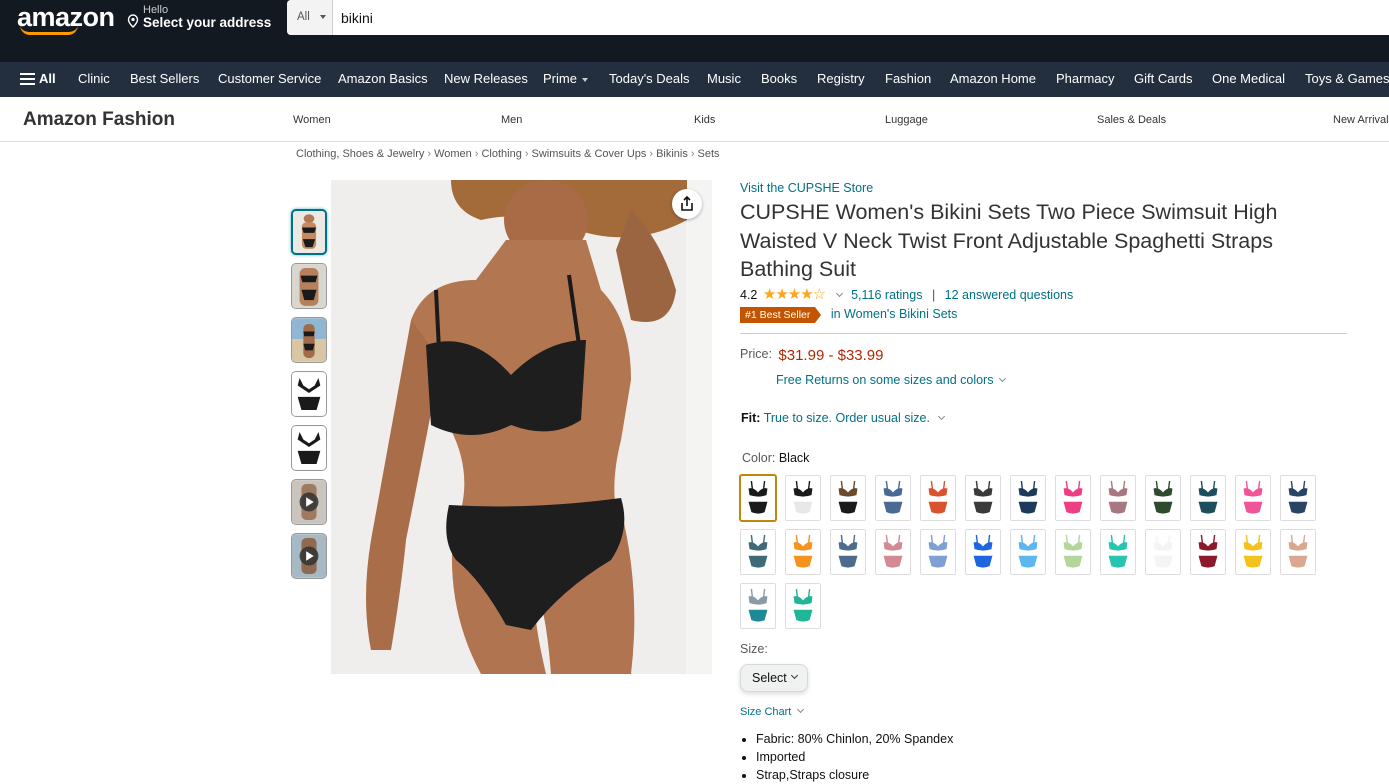 This screenshot has height=784, width=1389. Describe the element at coordinates (1085, 78) in the screenshot. I see `nav-item-pharmacy: Pharmacy` at that location.